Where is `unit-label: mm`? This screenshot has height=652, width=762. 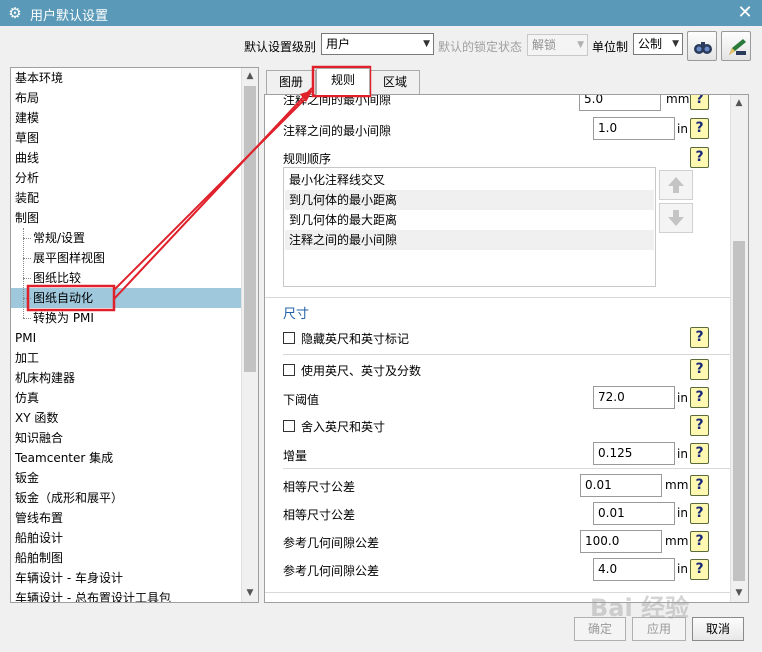
unit-label: mm is located at coordinates (678, 100).